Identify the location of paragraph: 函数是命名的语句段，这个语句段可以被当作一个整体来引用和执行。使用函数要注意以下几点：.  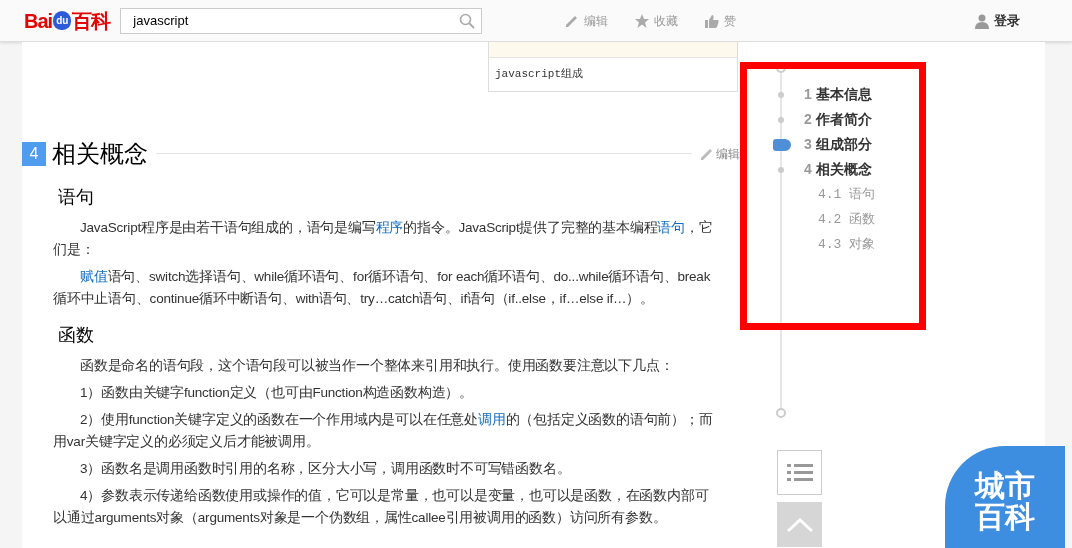
(377, 365).